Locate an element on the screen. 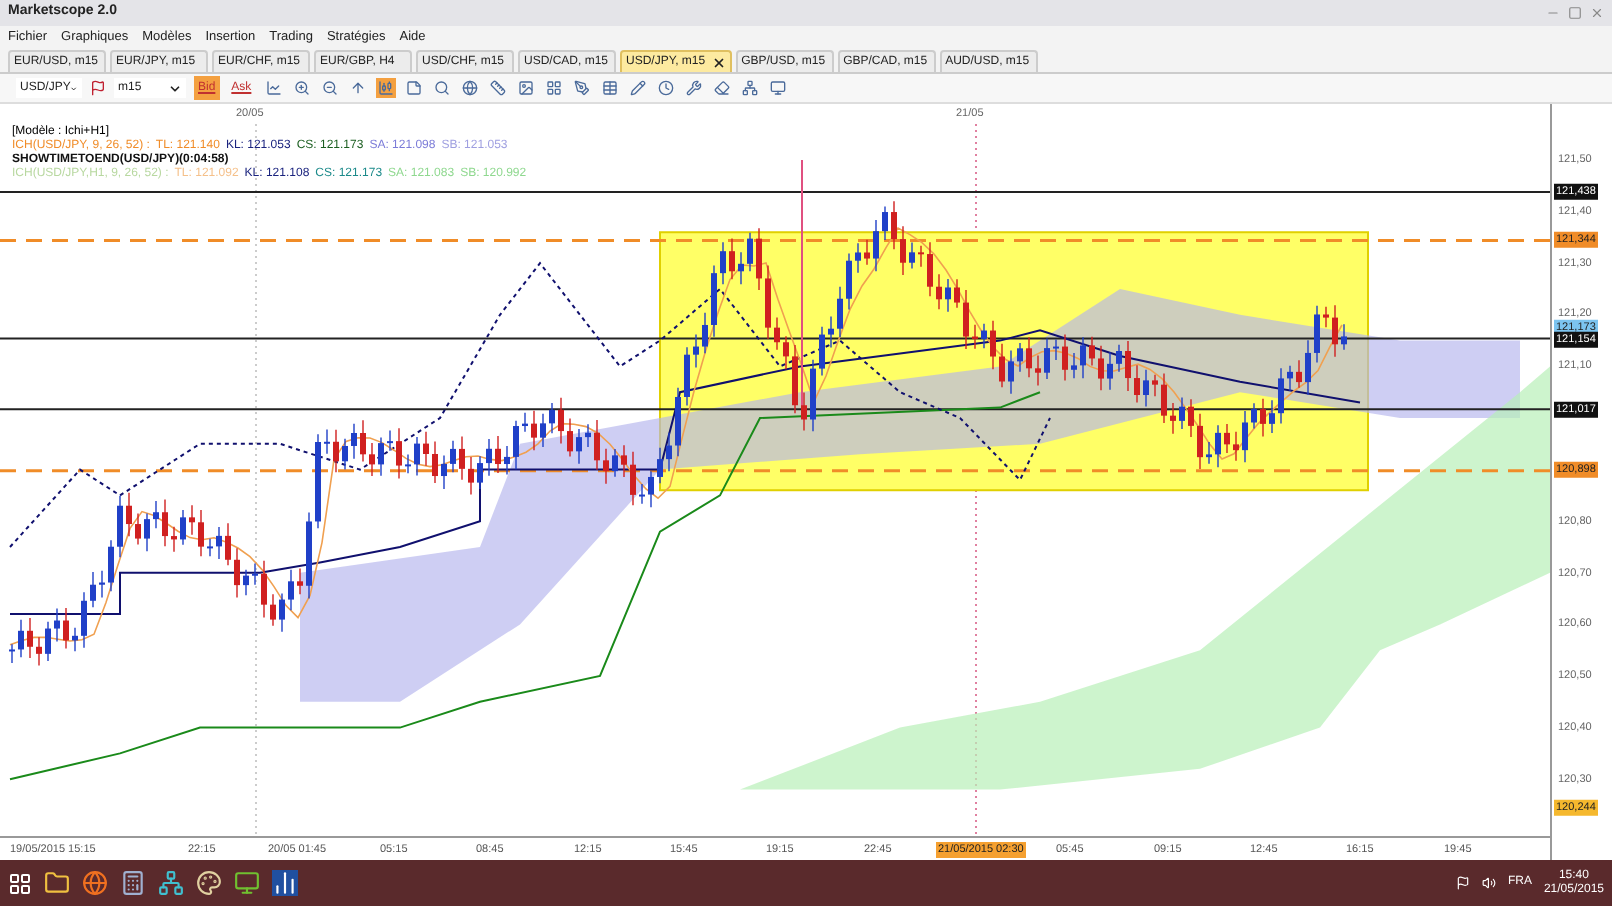  table-icon is located at coordinates (609, 88).